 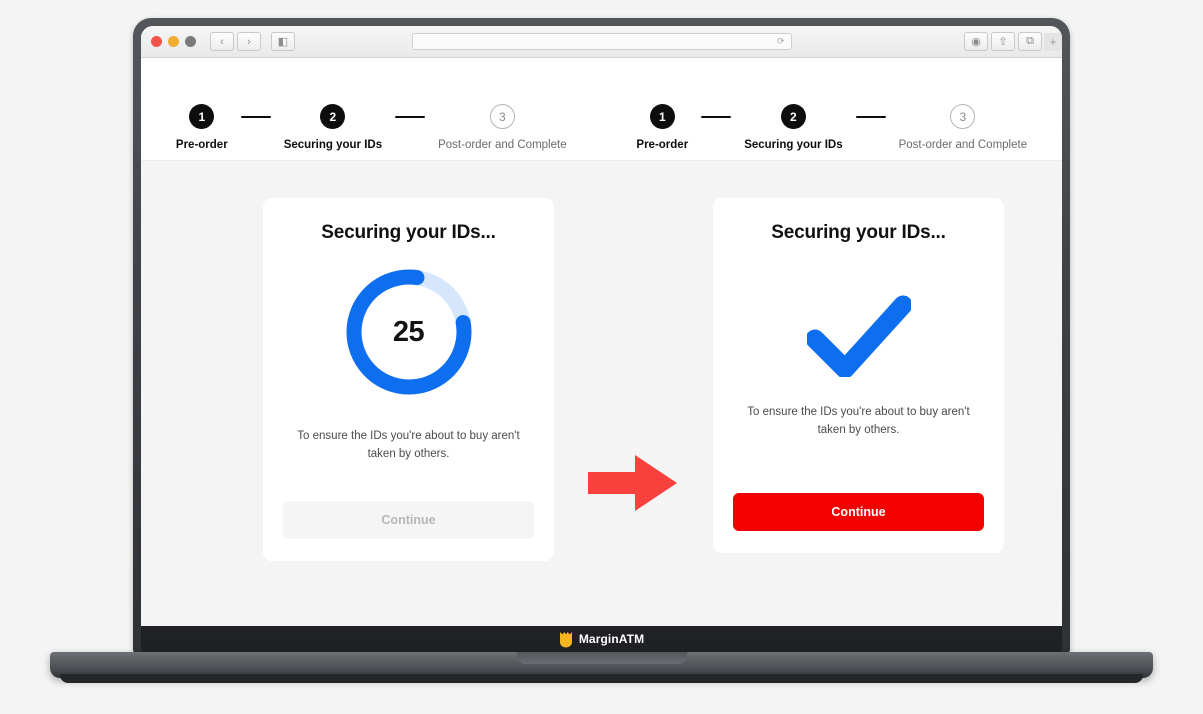 I want to click on continue-button-label: Continue, so click(x=858, y=512).